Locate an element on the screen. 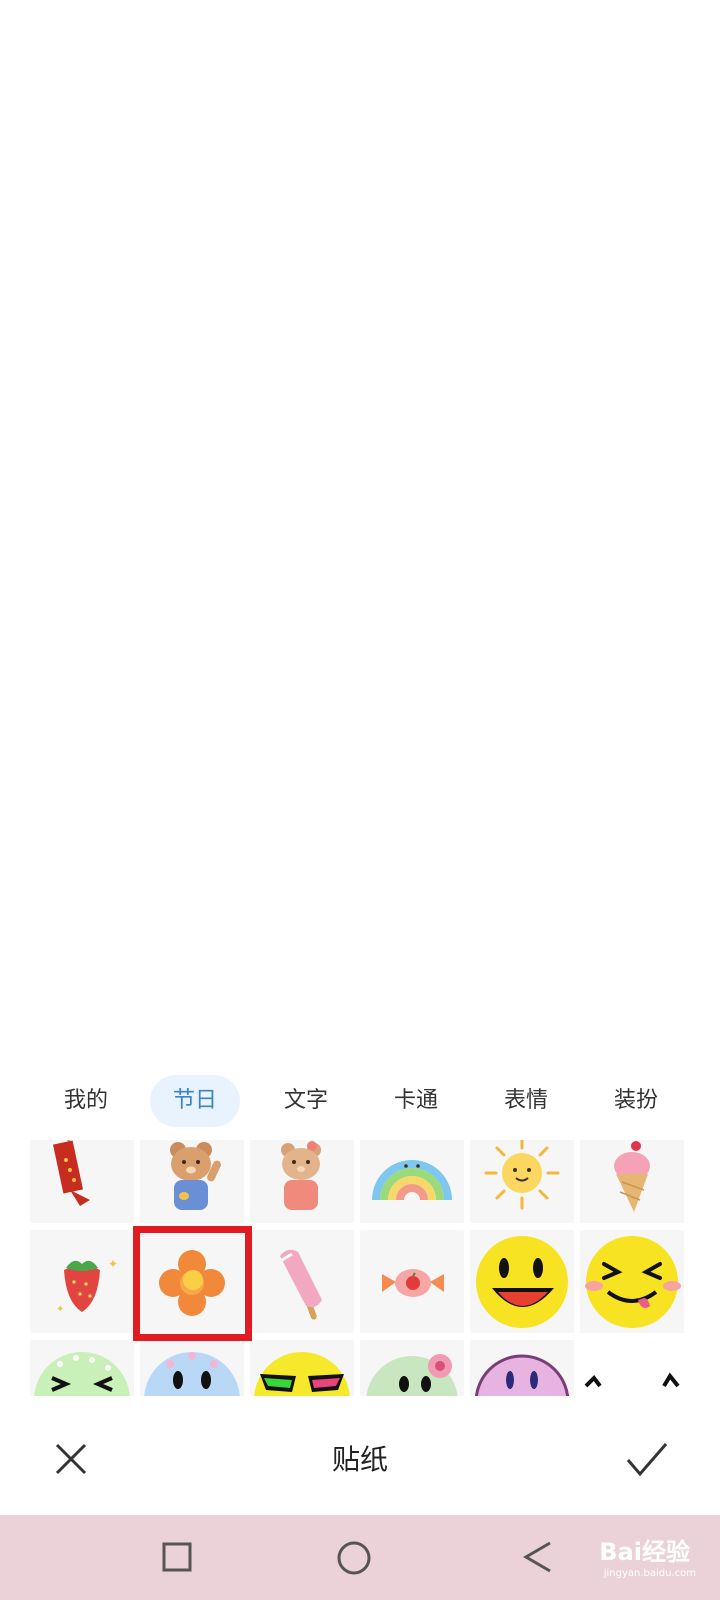  tab-holiday: 节日 is located at coordinates (195, 1101).